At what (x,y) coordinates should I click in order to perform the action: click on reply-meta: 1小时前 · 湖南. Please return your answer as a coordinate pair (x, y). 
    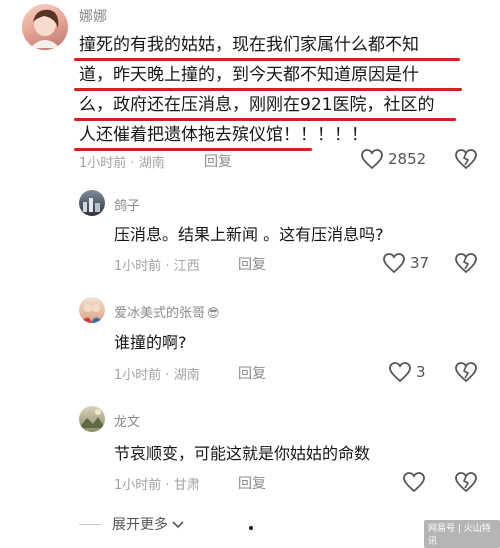
    Looking at the image, I should click on (157, 373).